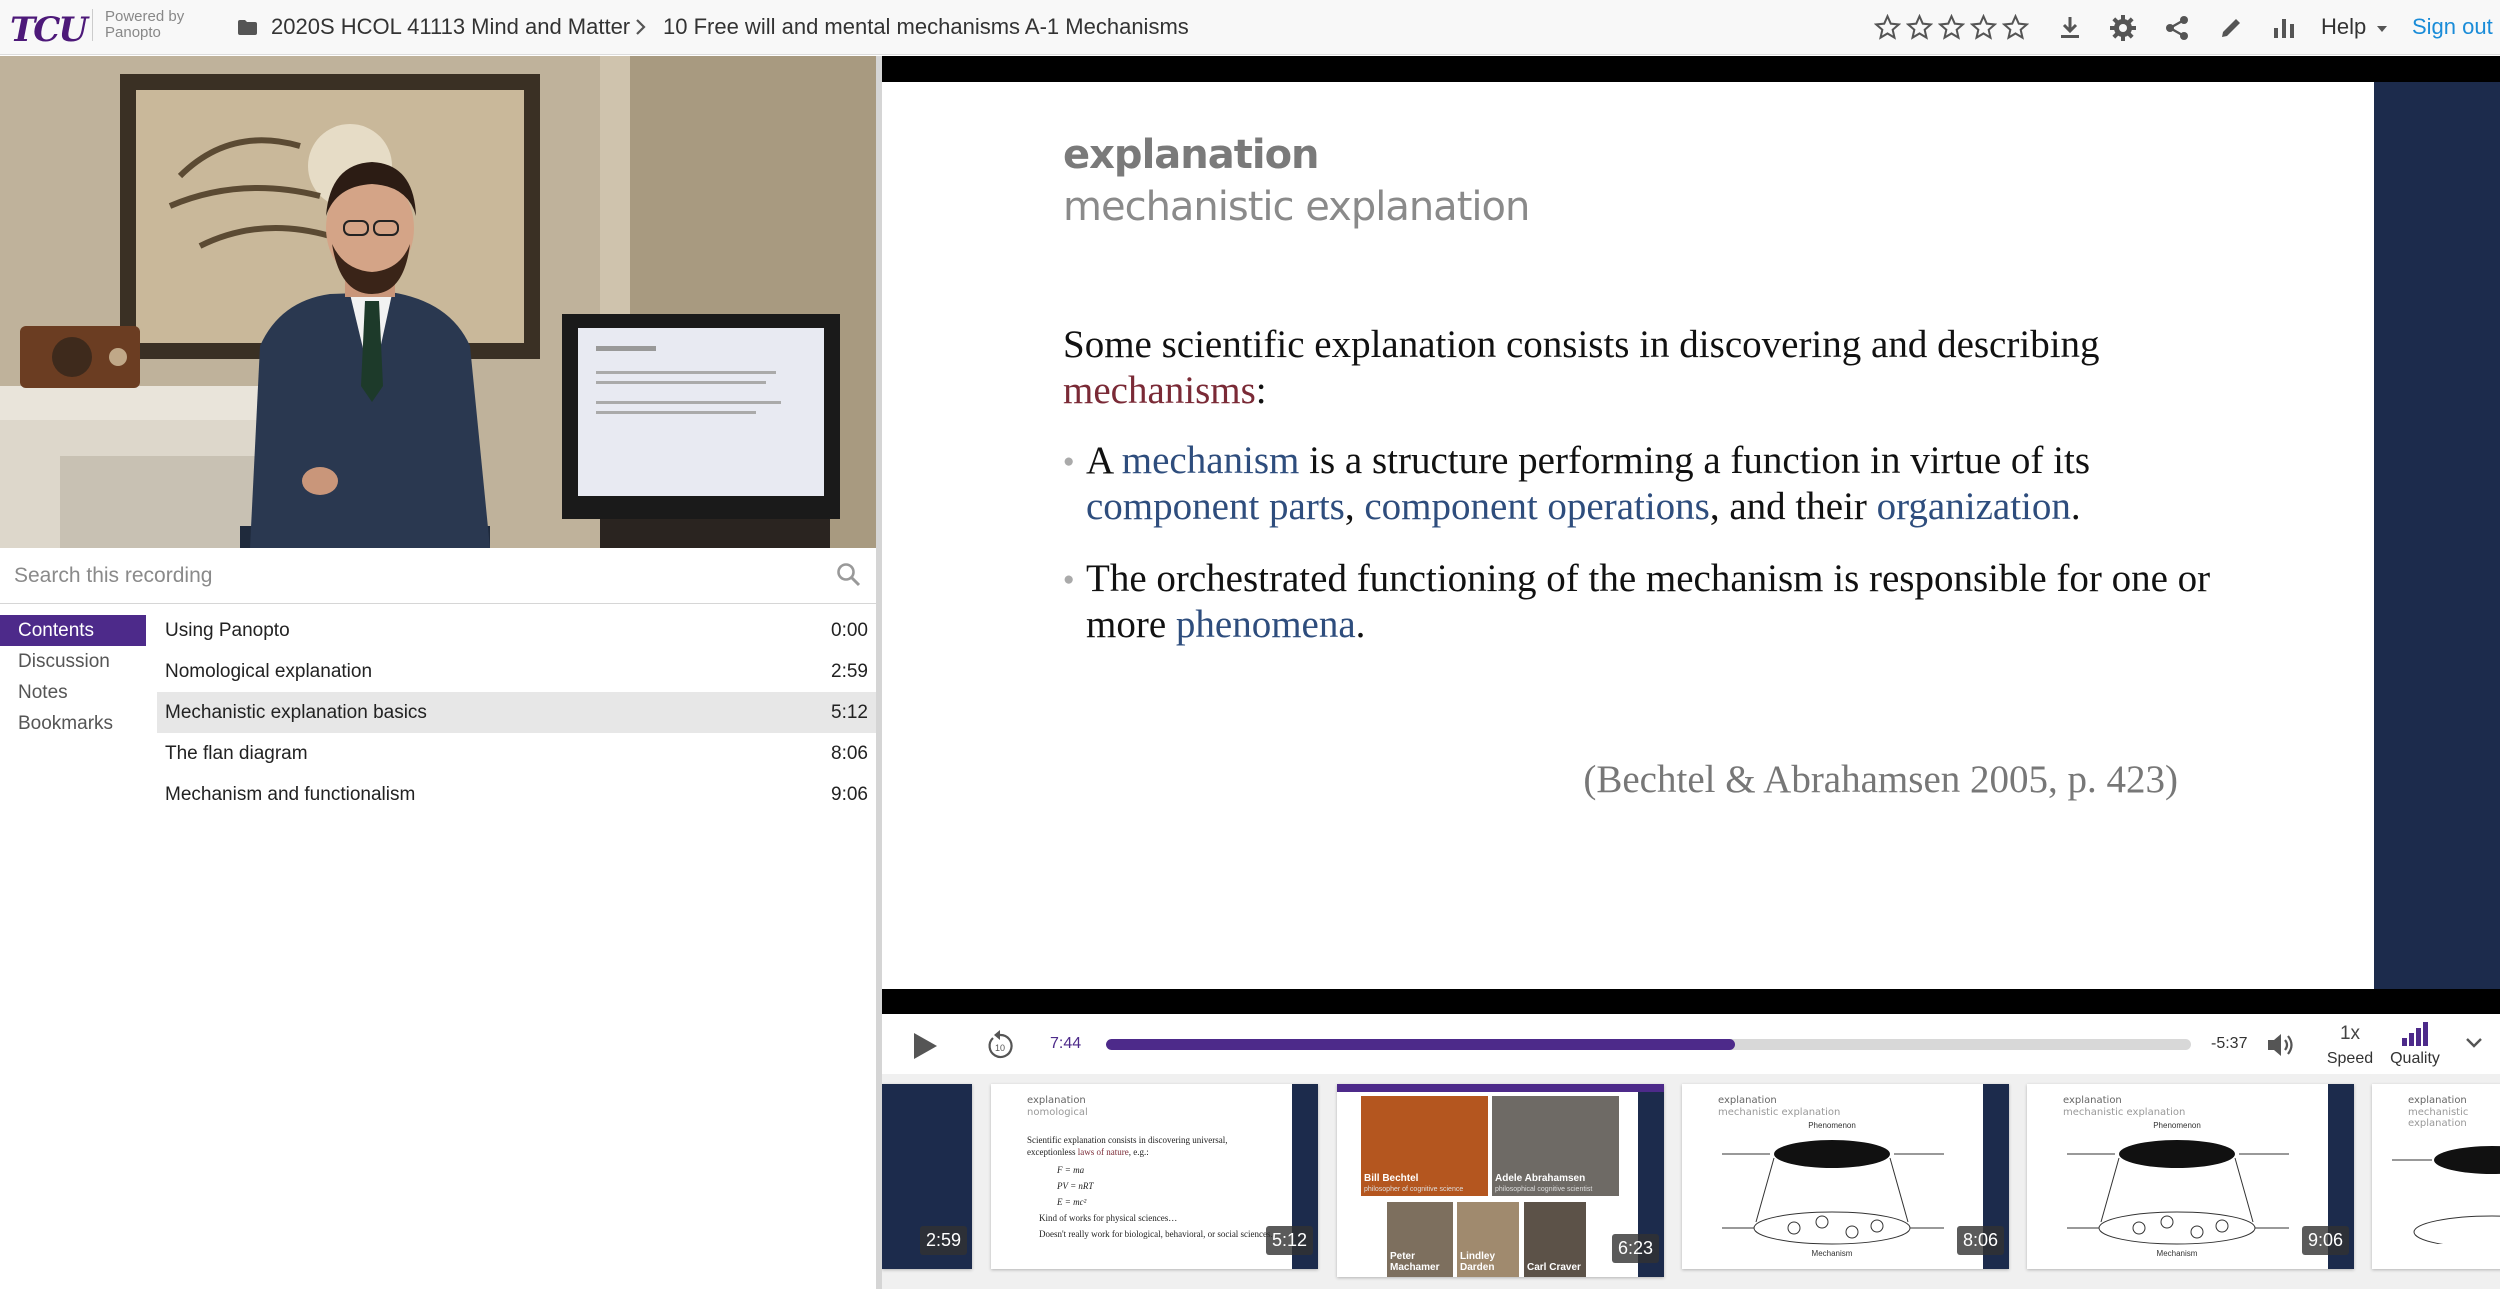 The height and width of the screenshot is (1289, 2500). What do you see at coordinates (133, 32) in the screenshot?
I see `panopto-brand: Panopto` at bounding box center [133, 32].